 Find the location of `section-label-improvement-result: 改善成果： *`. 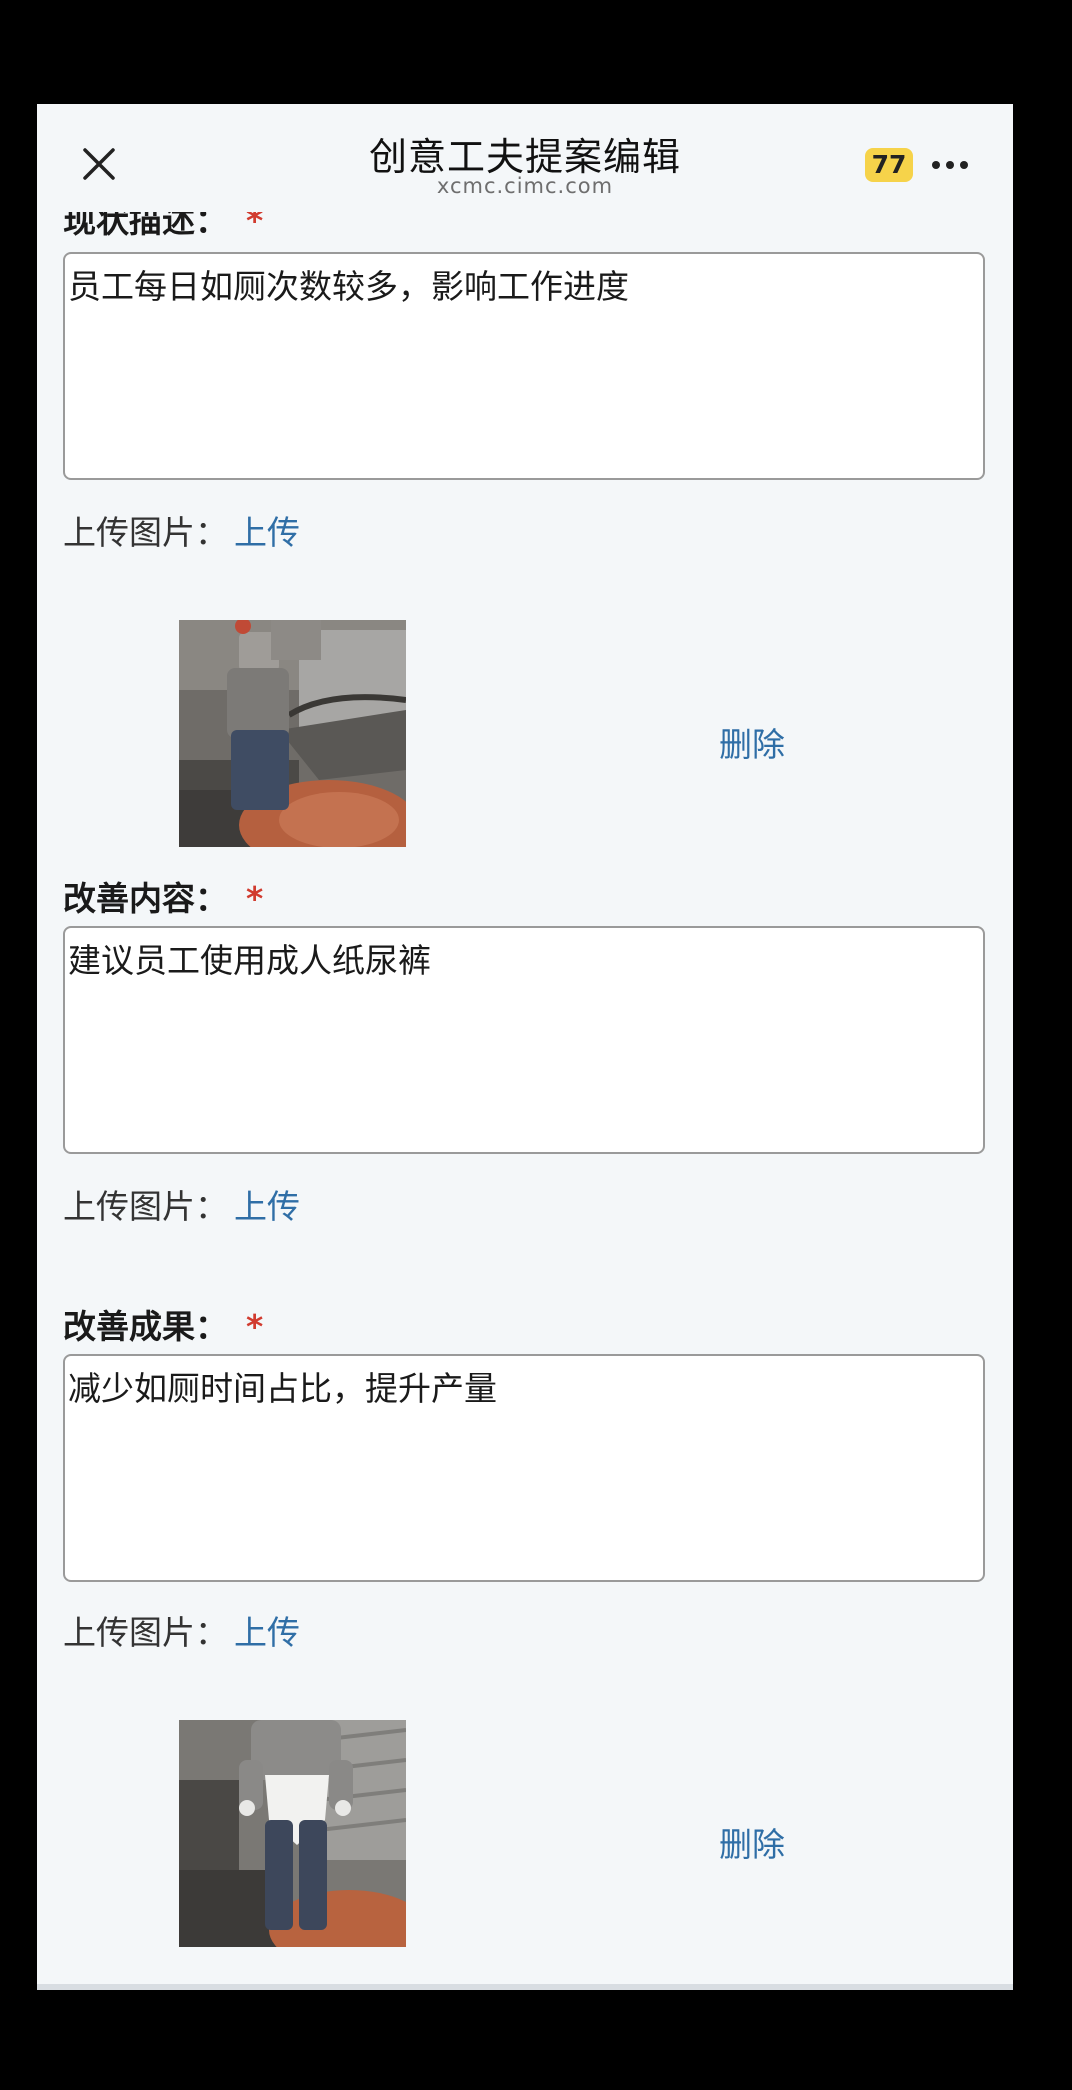

section-label-improvement-result: 改善成果： * is located at coordinates (163, 1324).